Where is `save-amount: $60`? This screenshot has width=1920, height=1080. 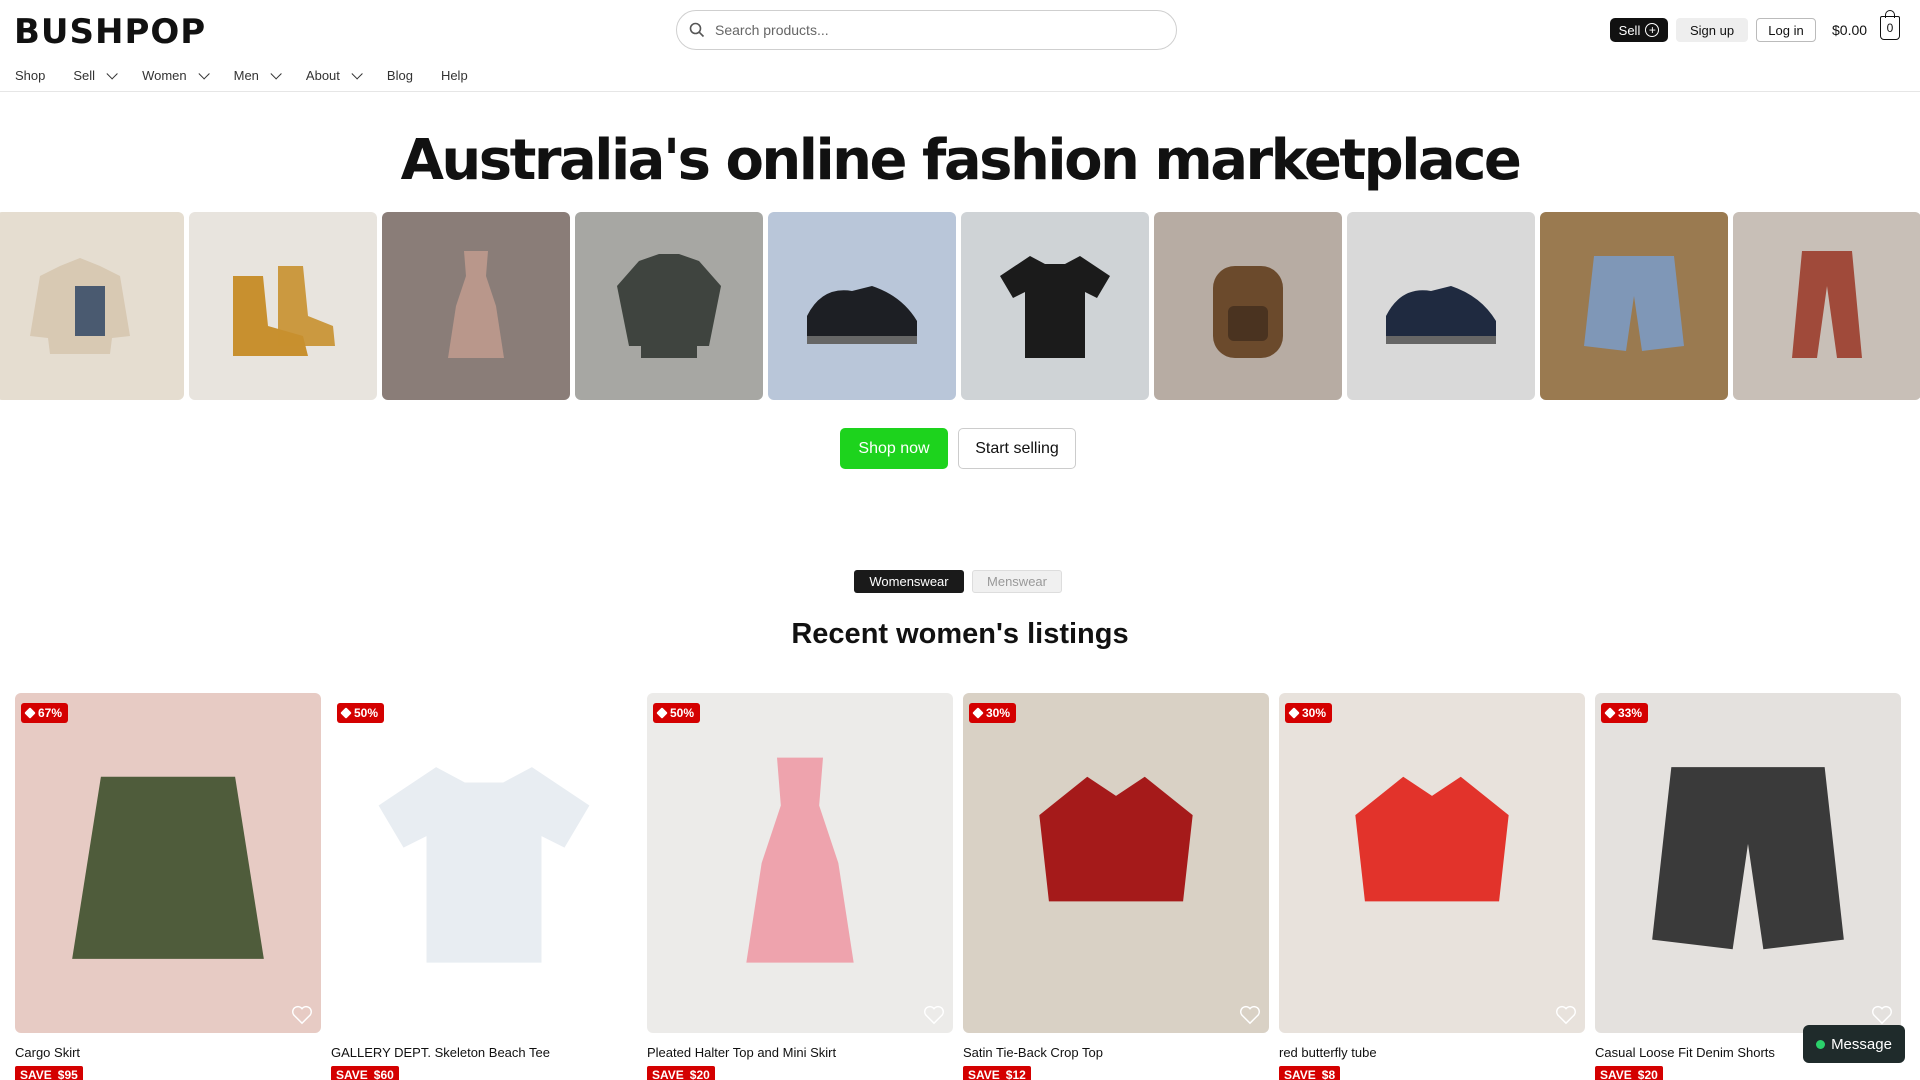
save-amount: $60 is located at coordinates (383, 1074).